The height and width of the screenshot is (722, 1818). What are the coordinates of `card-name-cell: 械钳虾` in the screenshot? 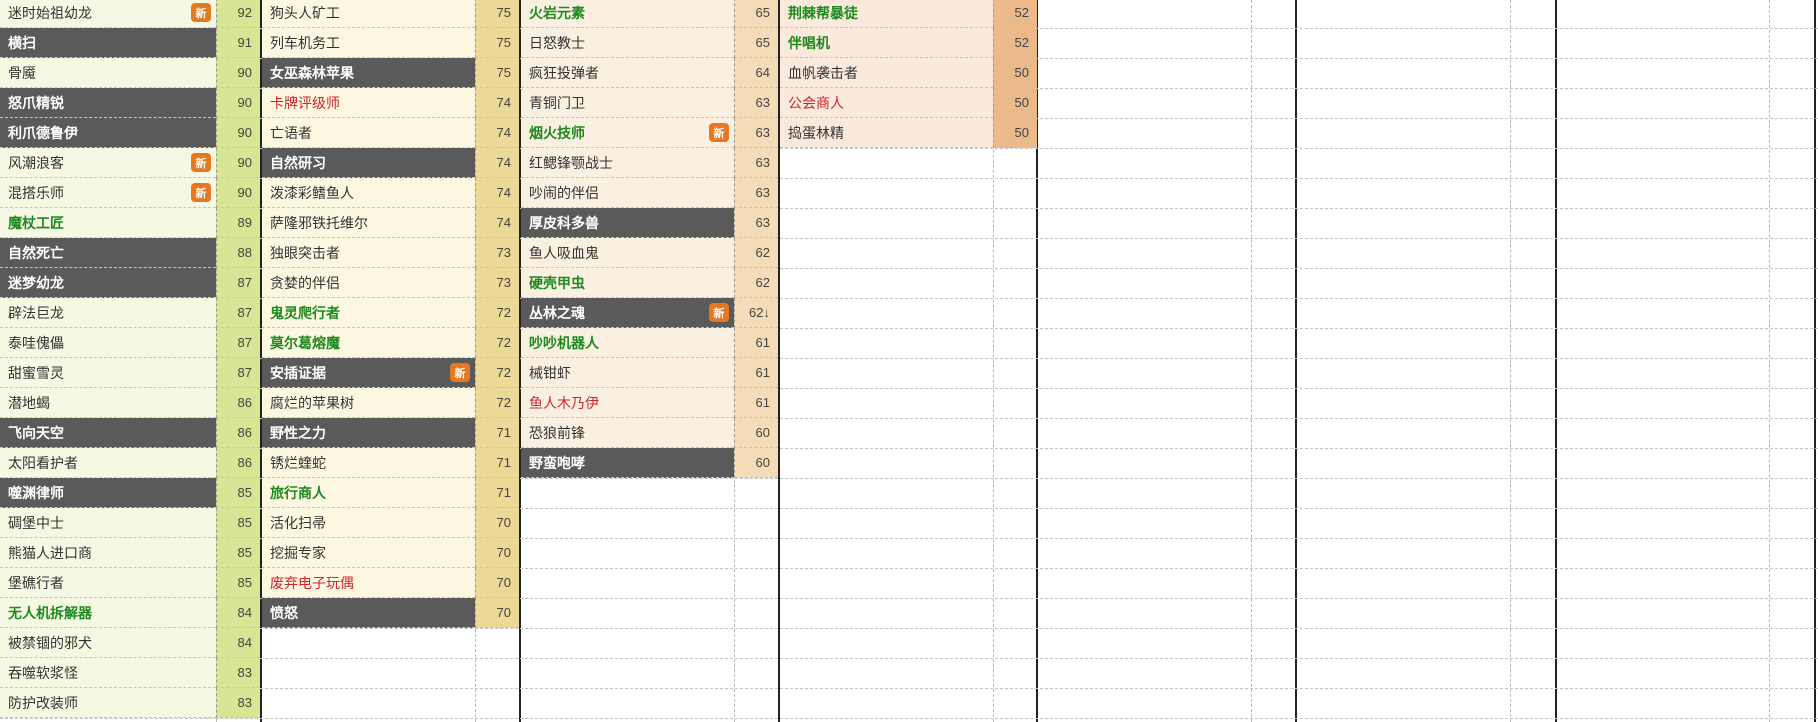 It's located at (627, 373).